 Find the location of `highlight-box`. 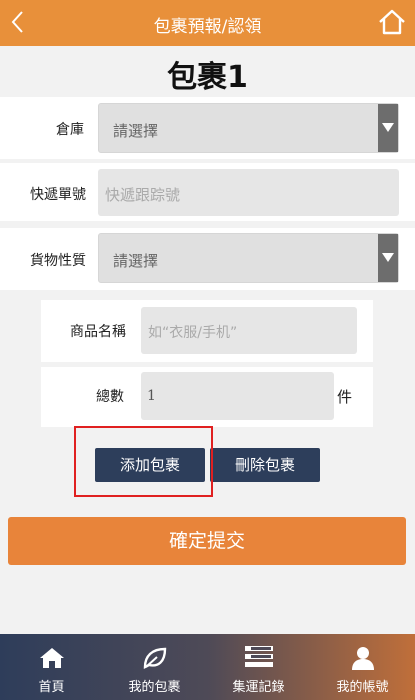

highlight-box is located at coordinates (143, 461).